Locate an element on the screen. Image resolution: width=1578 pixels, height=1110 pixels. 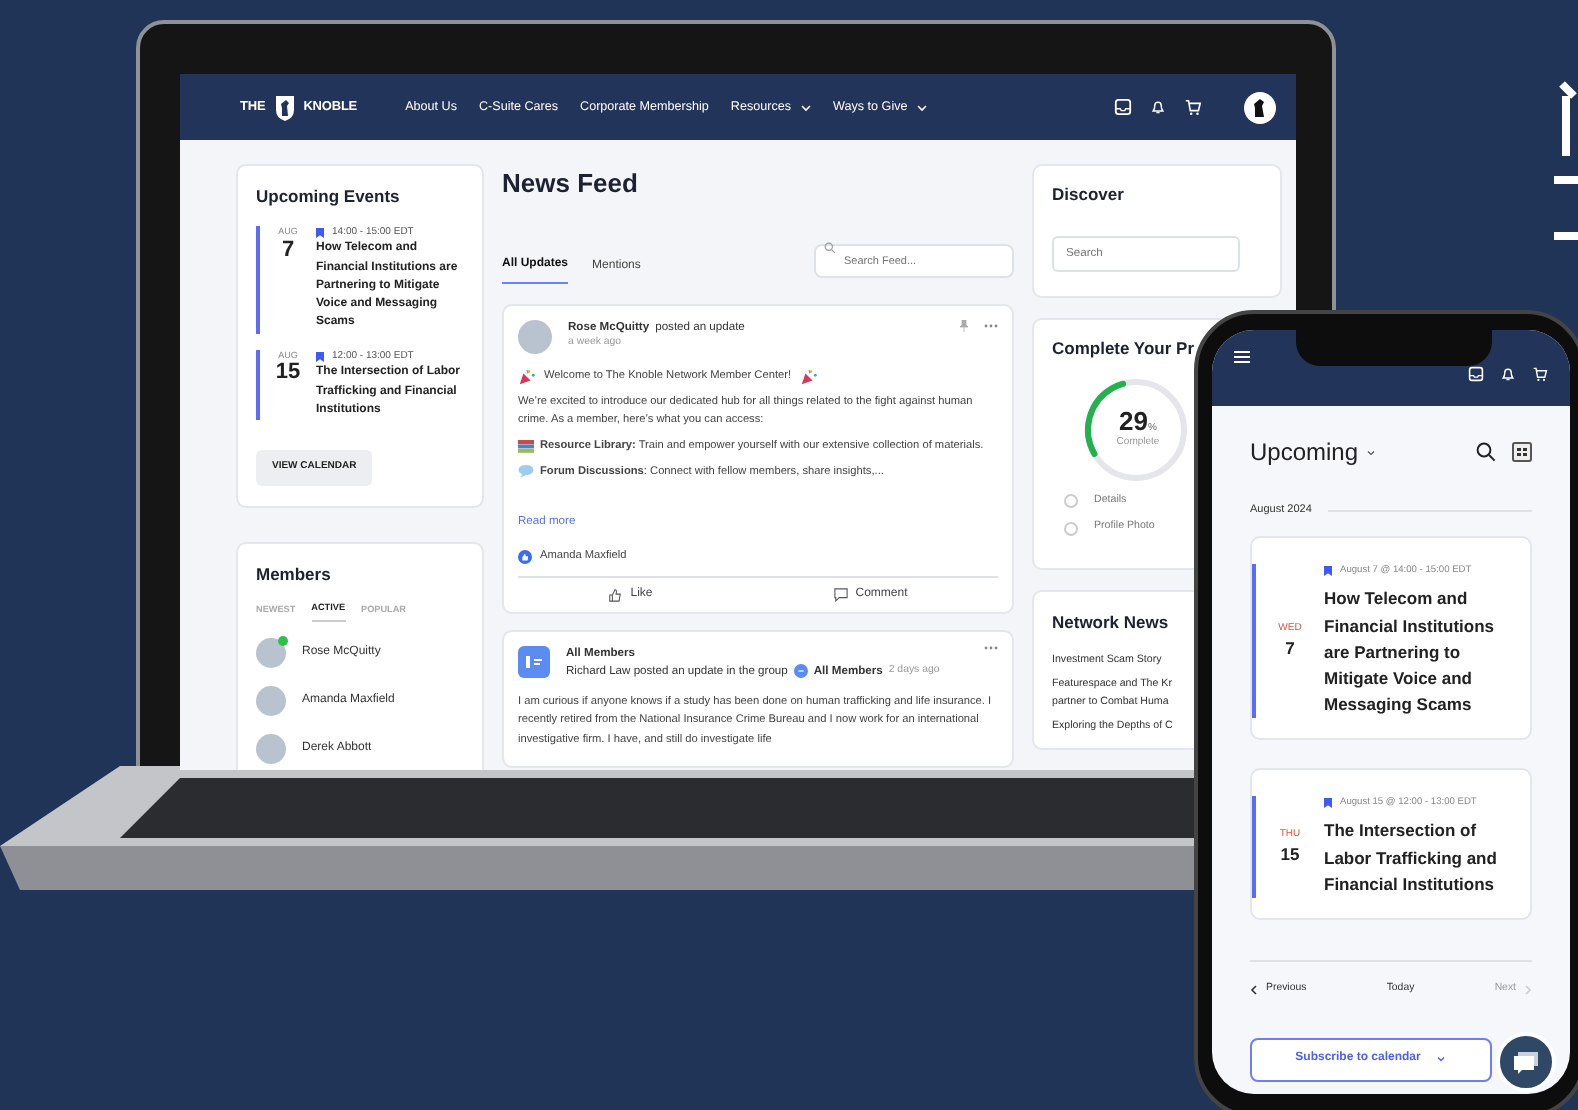
event-title: The Intersection of Labor Trafficking and Financial Institutions is located at coordinates (1411, 858).